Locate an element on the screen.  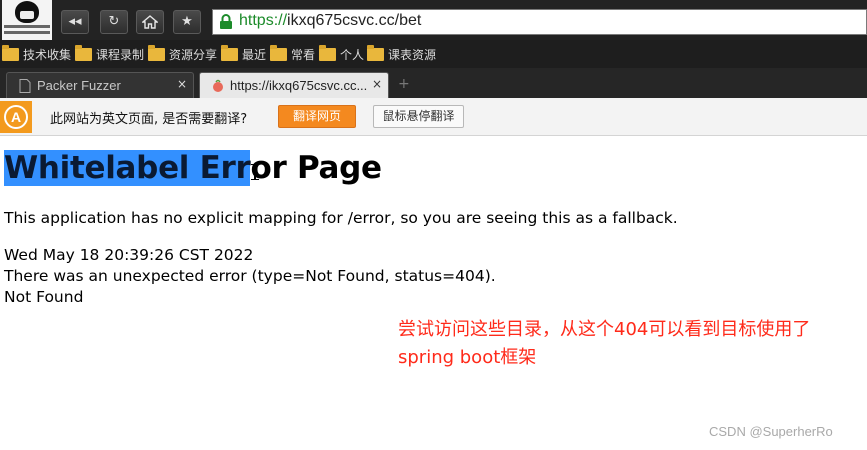
red-annotation-note: 尝试访问这些目录，从这个404可以看到目标使用了spring boot框架 is located at coordinates (604, 343).